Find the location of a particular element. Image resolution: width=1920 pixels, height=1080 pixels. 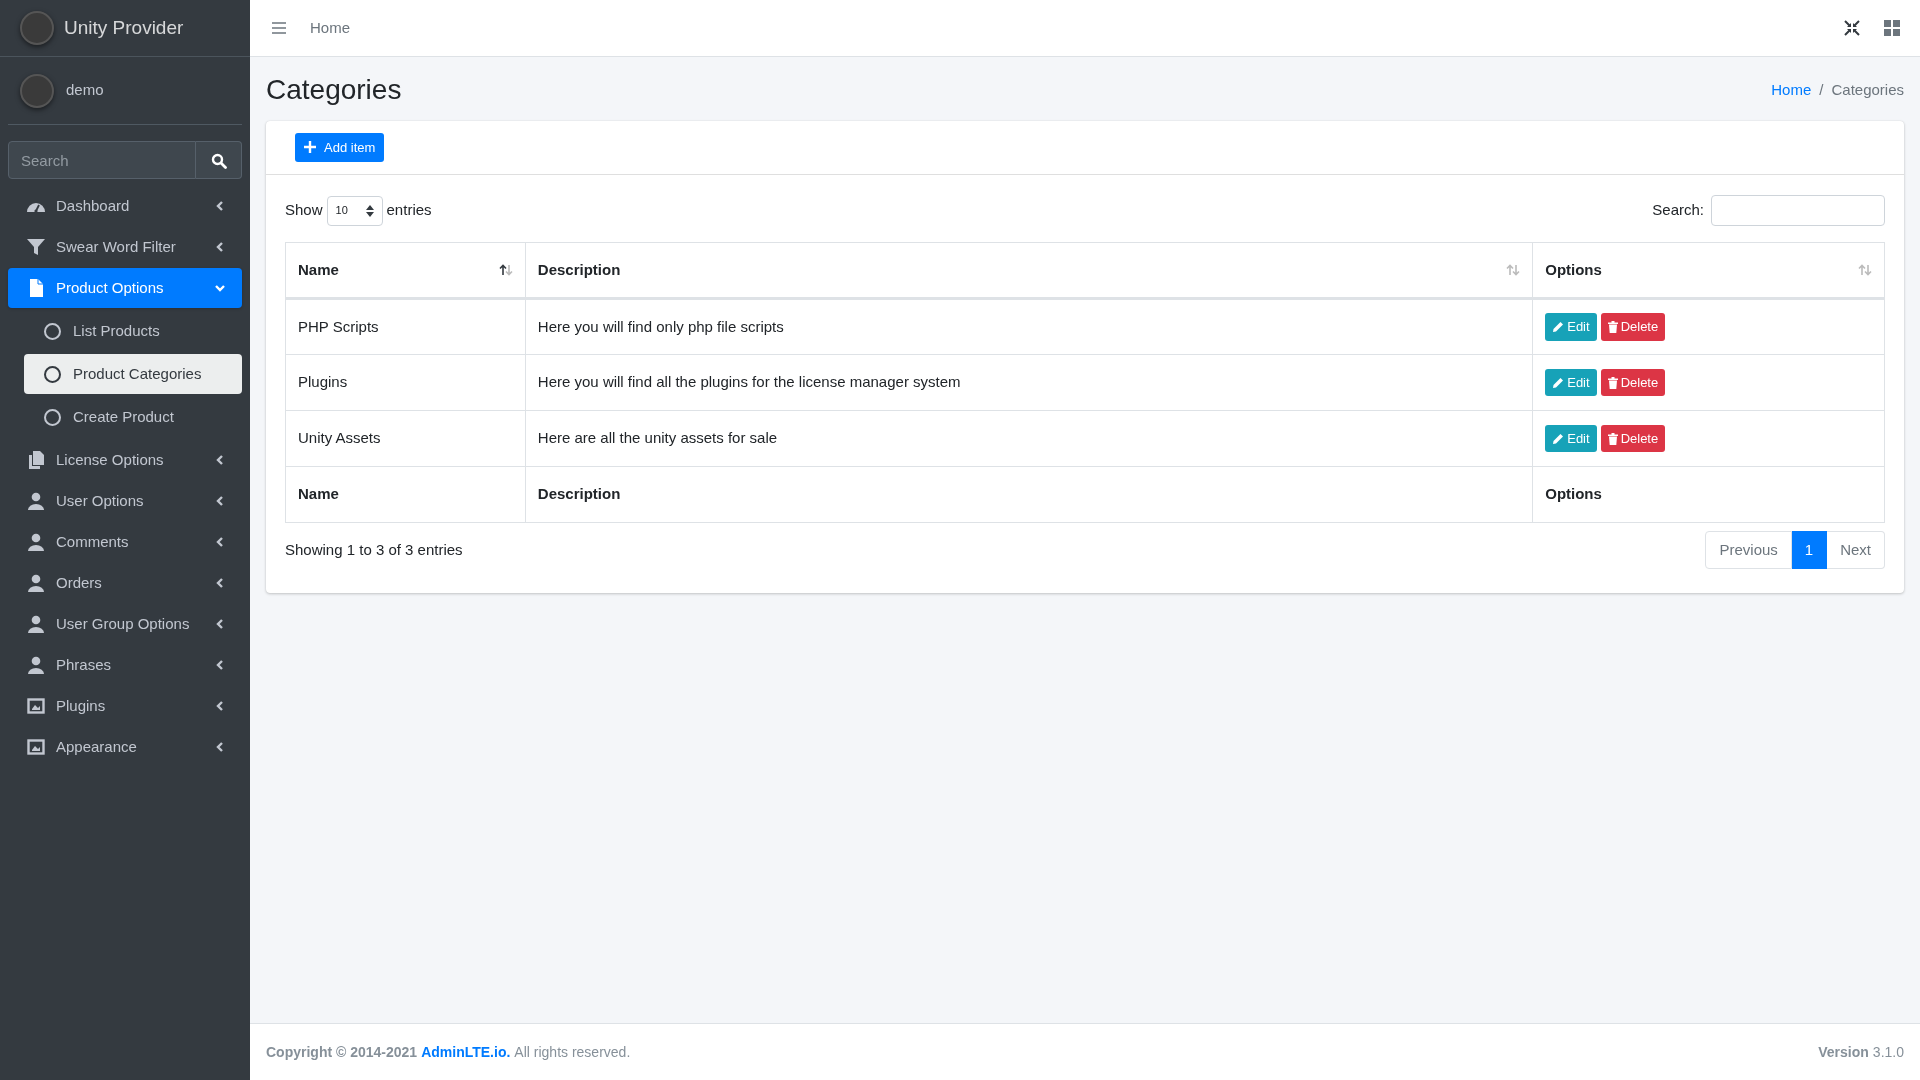

sidebar-item: License Options is located at coordinates (125, 460).